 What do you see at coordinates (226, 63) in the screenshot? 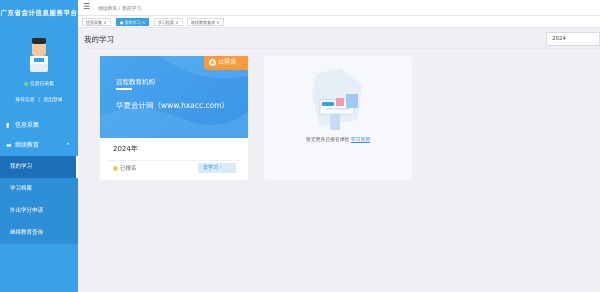
I see `course-type-badge: ▲ 公需课` at bounding box center [226, 63].